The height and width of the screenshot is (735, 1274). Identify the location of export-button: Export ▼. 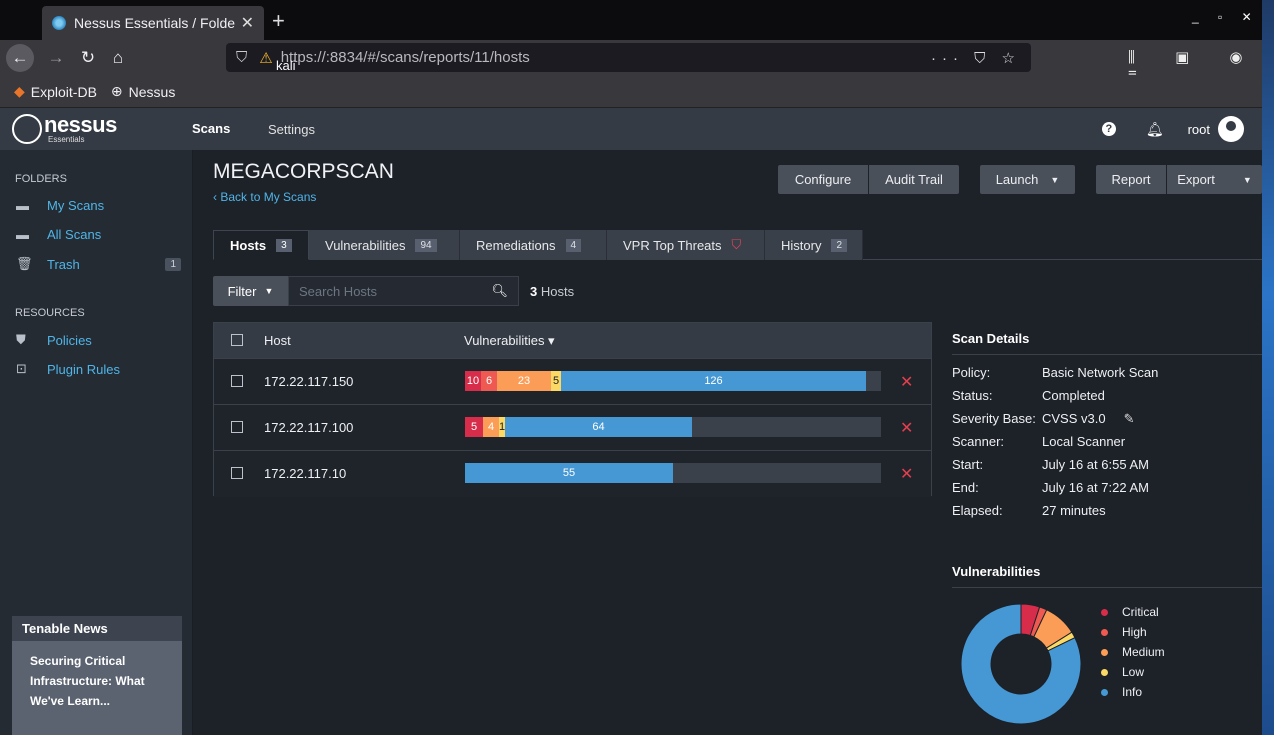
(1214, 179).